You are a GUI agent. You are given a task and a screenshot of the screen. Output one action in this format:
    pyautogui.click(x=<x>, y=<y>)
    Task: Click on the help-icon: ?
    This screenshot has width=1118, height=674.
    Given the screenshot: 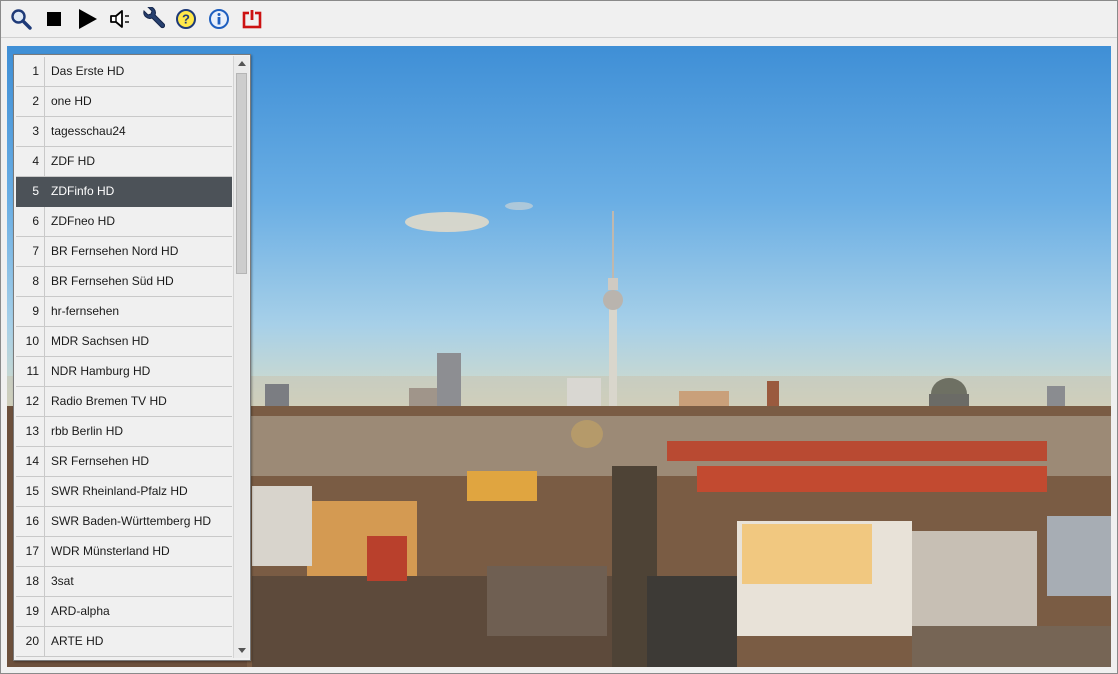 What is the action you would take?
    pyautogui.click(x=186, y=19)
    